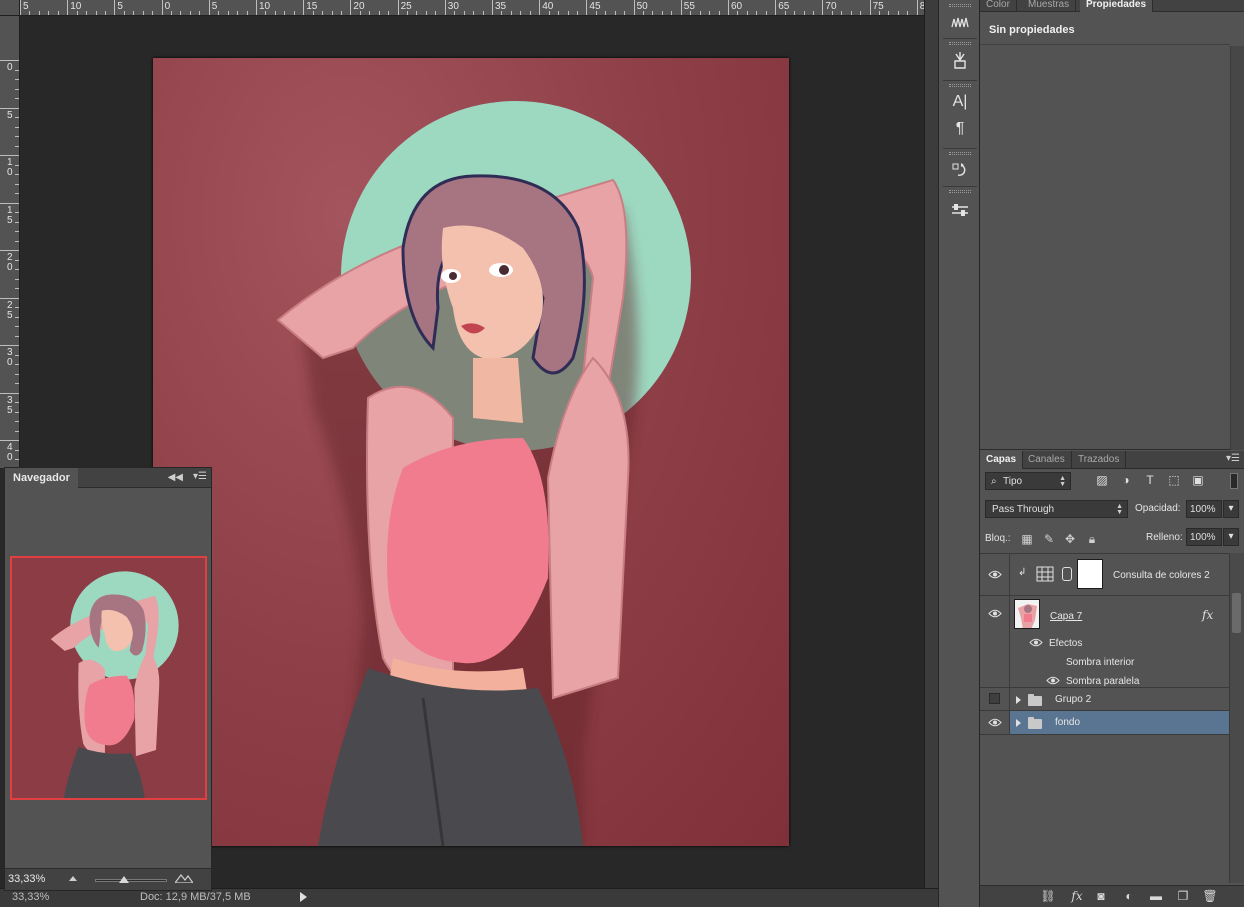  I want to click on spinner-icon: ▲ ▼, so click(1119, 509).